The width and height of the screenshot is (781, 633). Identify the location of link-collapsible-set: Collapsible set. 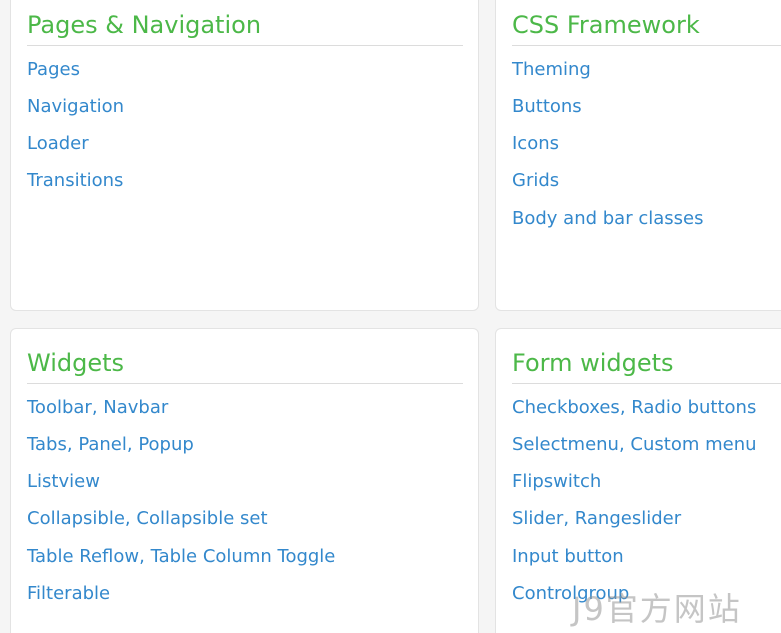
(201, 518).